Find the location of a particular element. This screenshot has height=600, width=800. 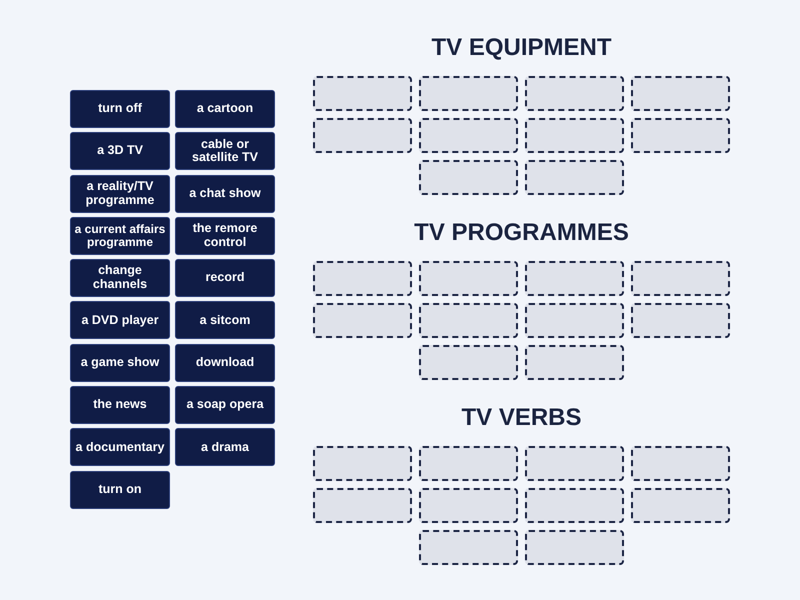

word-card: a current affairs programme is located at coordinates (120, 235).